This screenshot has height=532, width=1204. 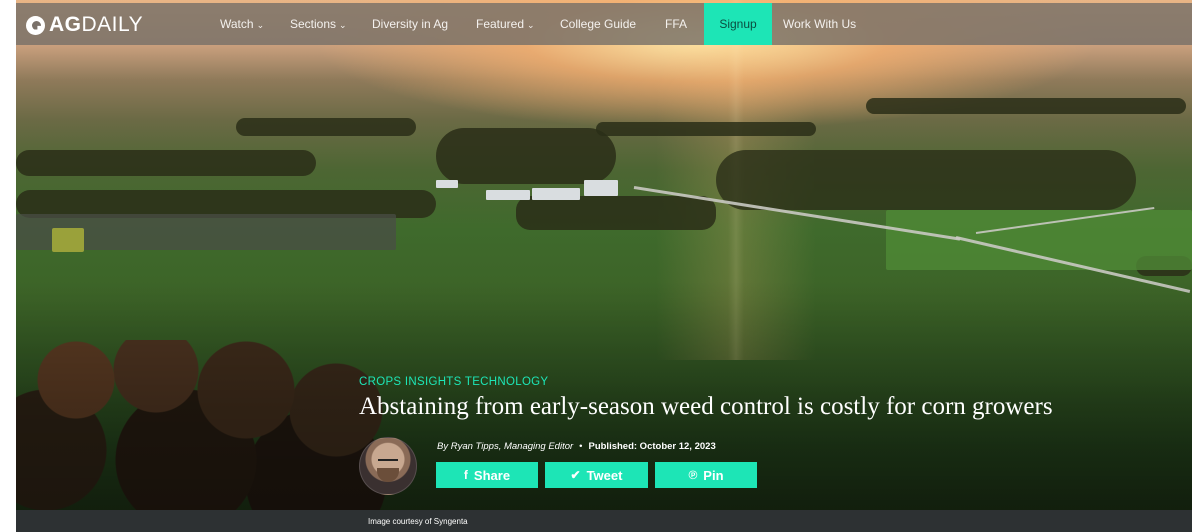 What do you see at coordinates (465, 475) in the screenshot?
I see `facebook-icon: f` at bounding box center [465, 475].